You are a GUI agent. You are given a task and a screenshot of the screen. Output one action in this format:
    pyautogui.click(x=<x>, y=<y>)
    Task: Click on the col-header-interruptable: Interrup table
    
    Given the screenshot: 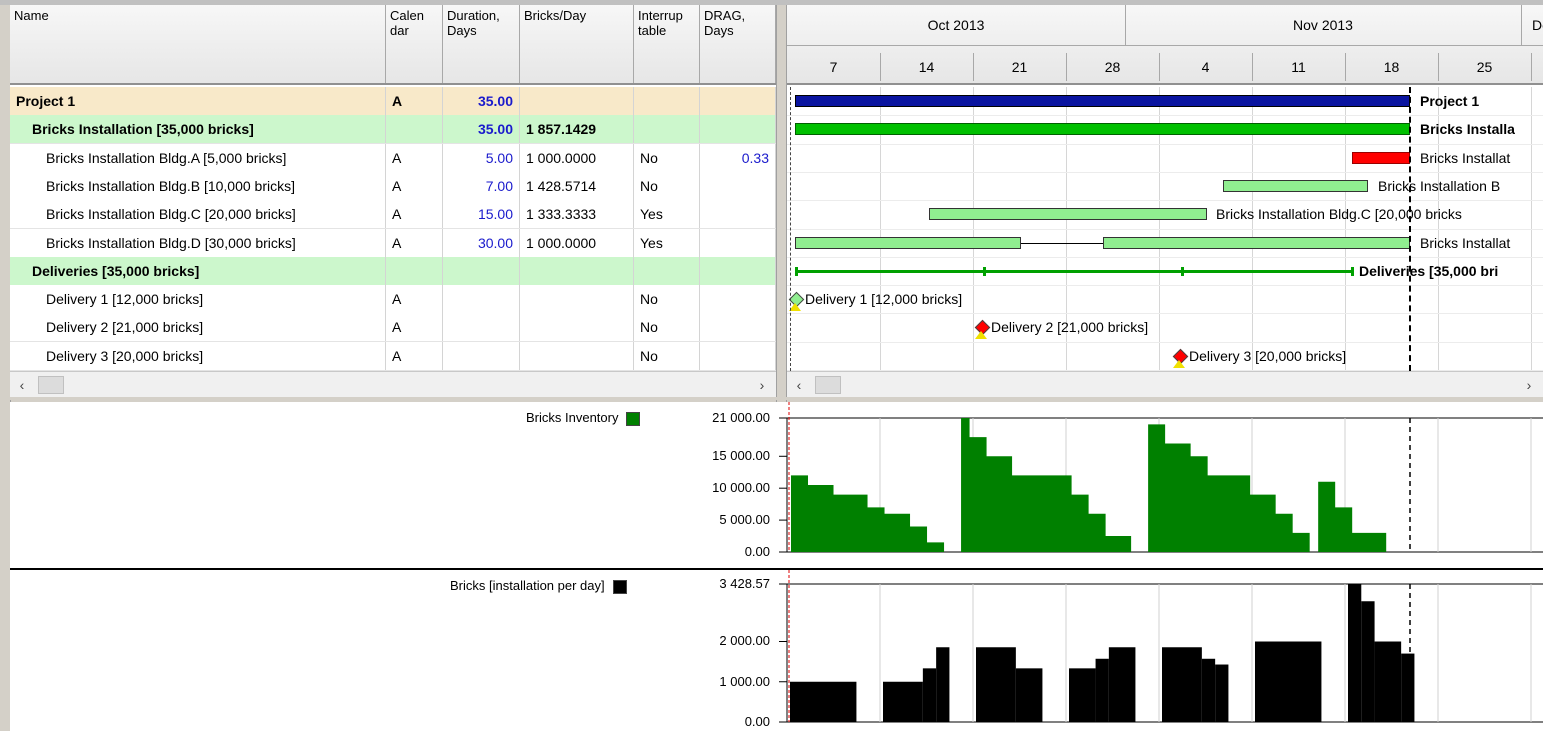 What is the action you would take?
    pyautogui.click(x=667, y=44)
    